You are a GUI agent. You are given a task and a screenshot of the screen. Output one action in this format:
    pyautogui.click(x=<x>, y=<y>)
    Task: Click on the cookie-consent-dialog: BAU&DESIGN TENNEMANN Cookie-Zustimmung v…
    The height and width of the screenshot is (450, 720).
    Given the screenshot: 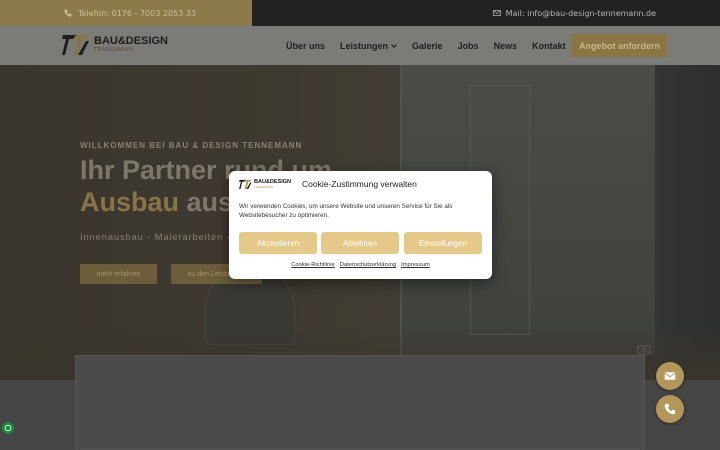 What is the action you would take?
    pyautogui.click(x=360, y=225)
    